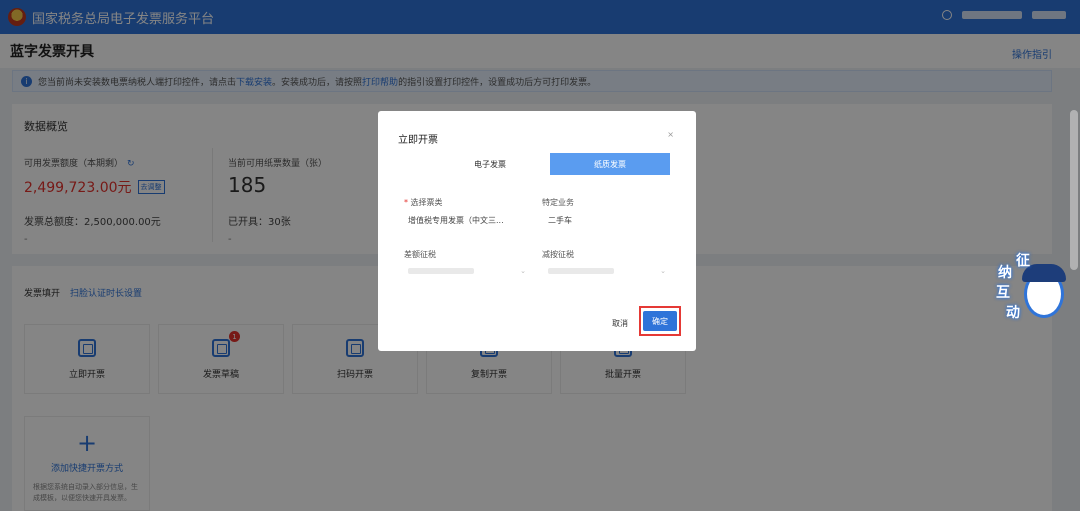 Image resolution: width=1080 pixels, height=511 pixels. Describe the element at coordinates (490, 164) in the screenshot. I see `tab-electronic-invoice: 电子发票` at that location.